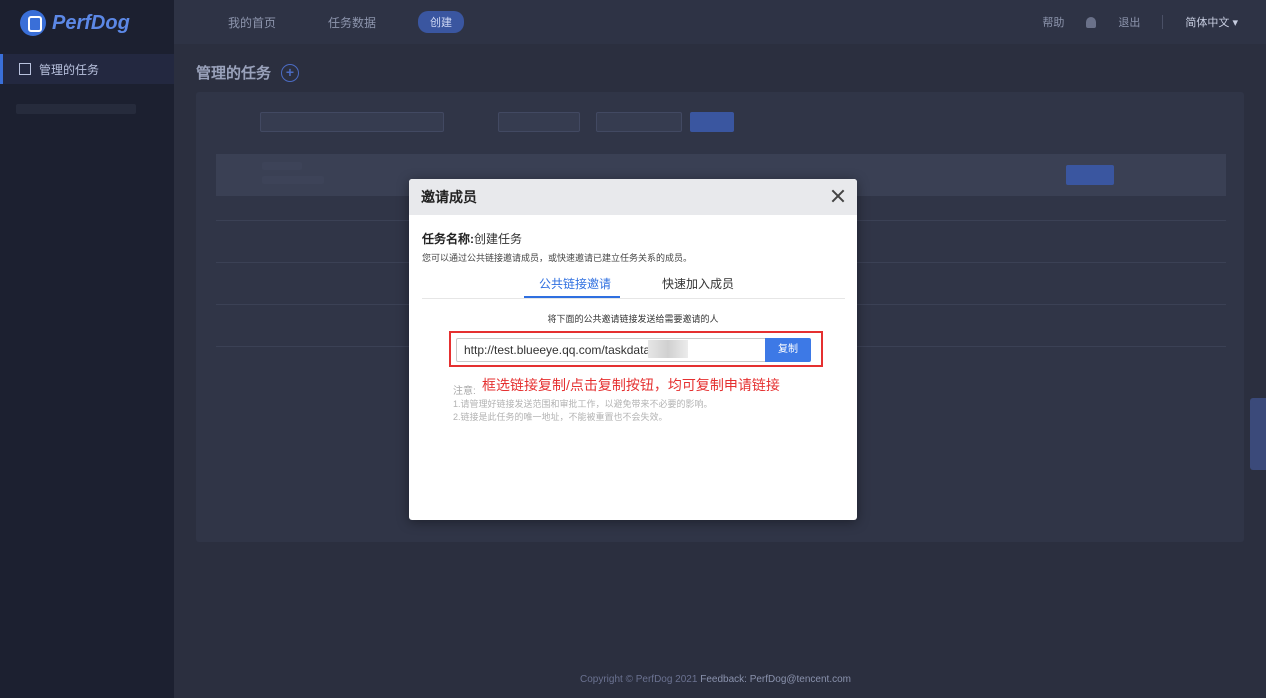 This screenshot has height=698, width=1266. What do you see at coordinates (572, 297) in the screenshot?
I see `active-tab-indicator` at bounding box center [572, 297].